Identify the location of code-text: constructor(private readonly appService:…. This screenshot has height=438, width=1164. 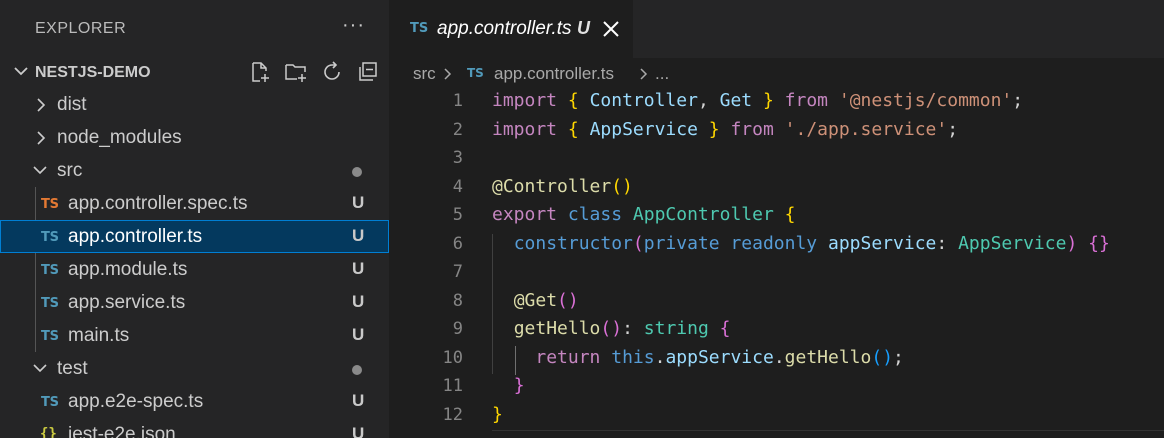
(811, 243).